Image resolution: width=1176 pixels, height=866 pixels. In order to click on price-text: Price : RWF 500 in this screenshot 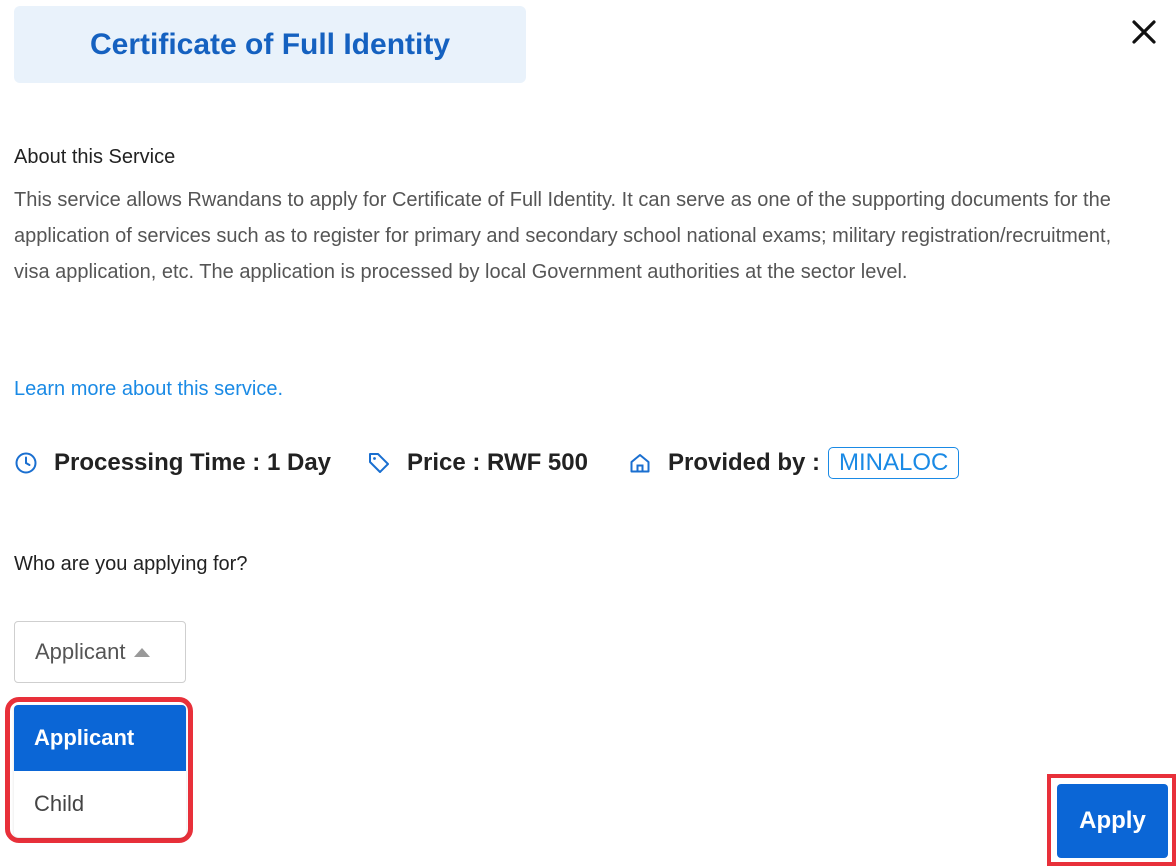, I will do `click(497, 462)`.